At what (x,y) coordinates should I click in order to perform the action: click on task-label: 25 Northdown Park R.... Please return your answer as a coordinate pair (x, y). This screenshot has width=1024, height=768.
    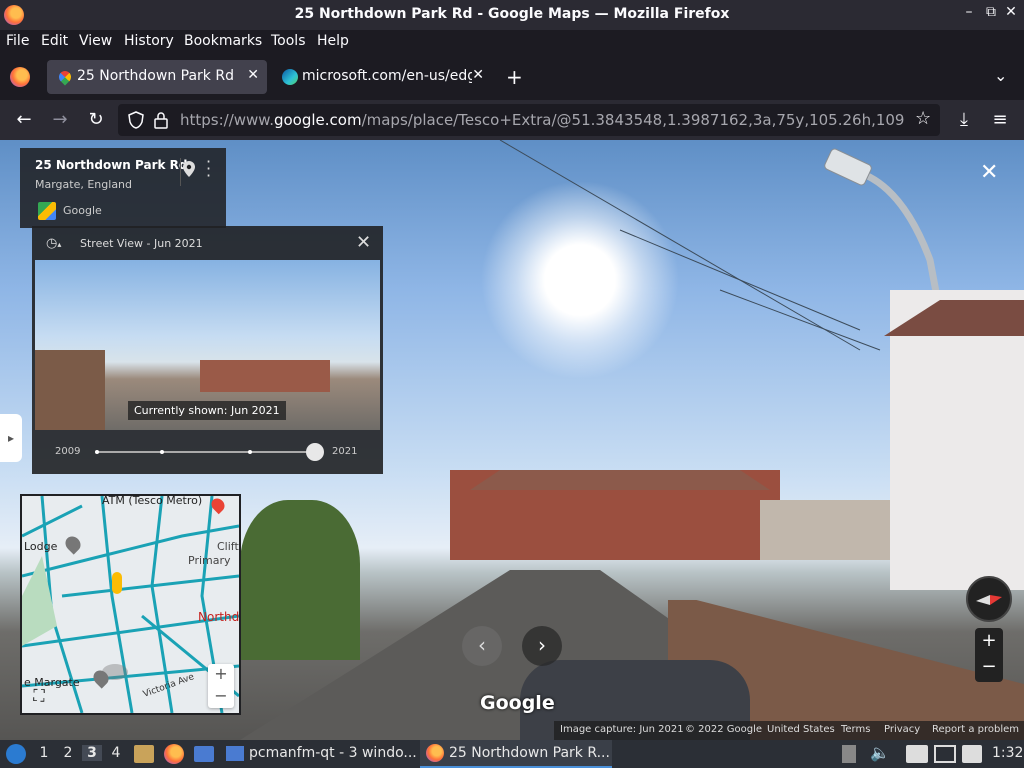
    Looking at the image, I should click on (529, 753).